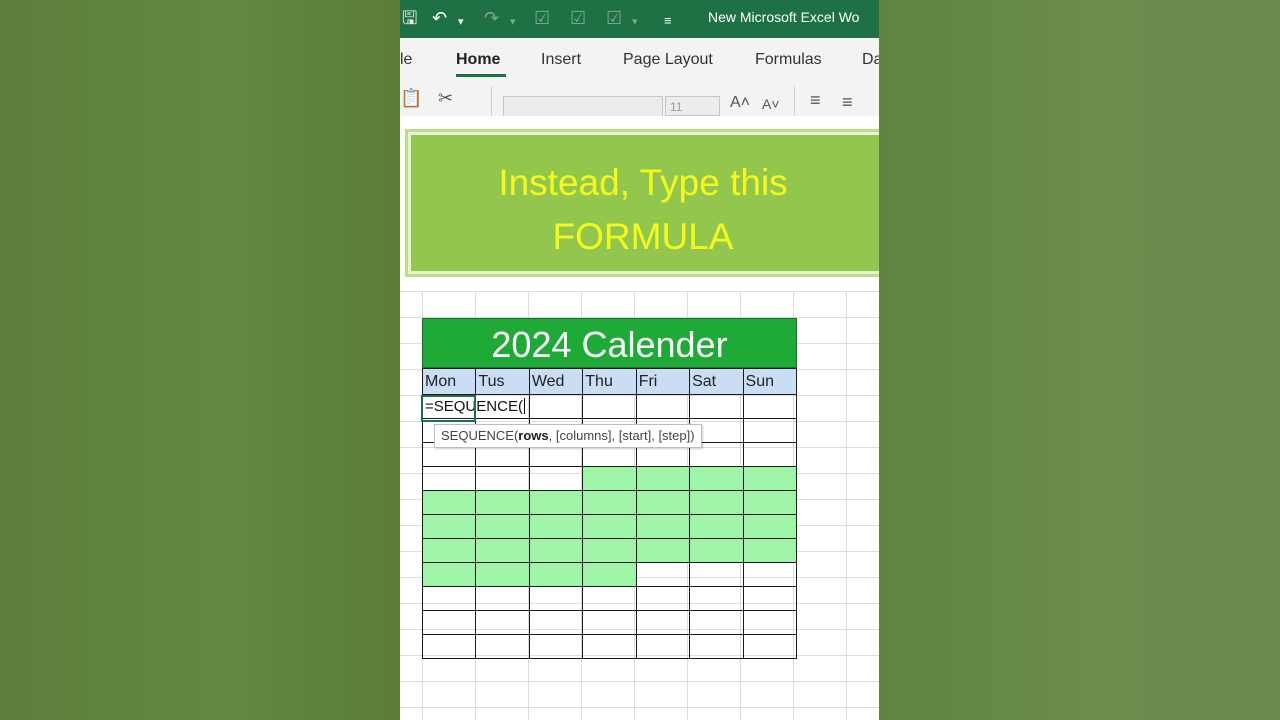 The height and width of the screenshot is (720, 1280). Describe the element at coordinates (439, 18) in the screenshot. I see `undo-icon: ↶` at that location.